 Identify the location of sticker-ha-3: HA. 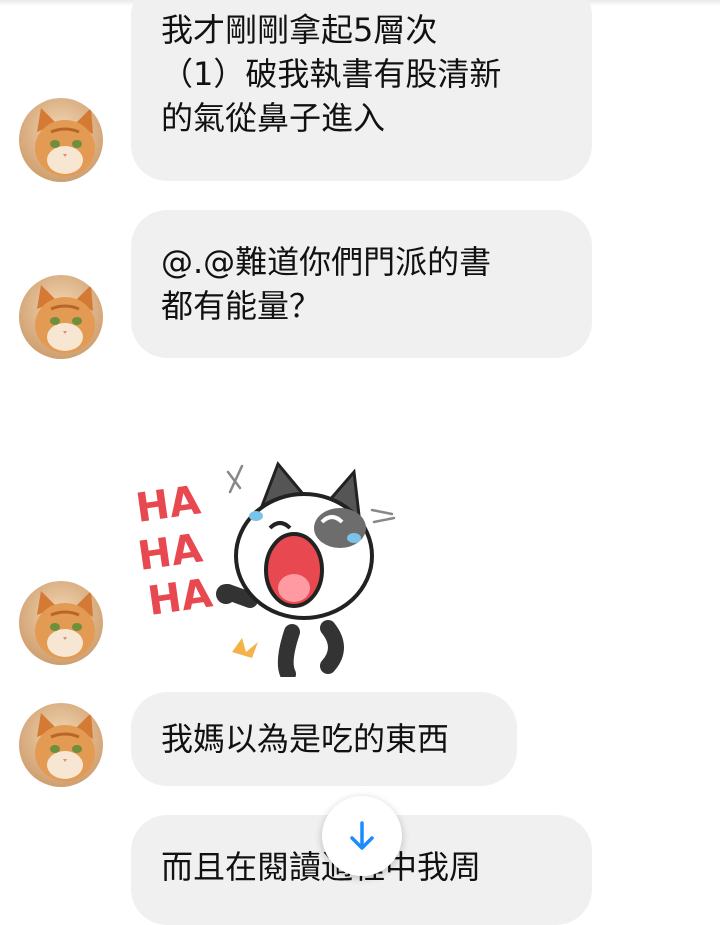
(180, 597).